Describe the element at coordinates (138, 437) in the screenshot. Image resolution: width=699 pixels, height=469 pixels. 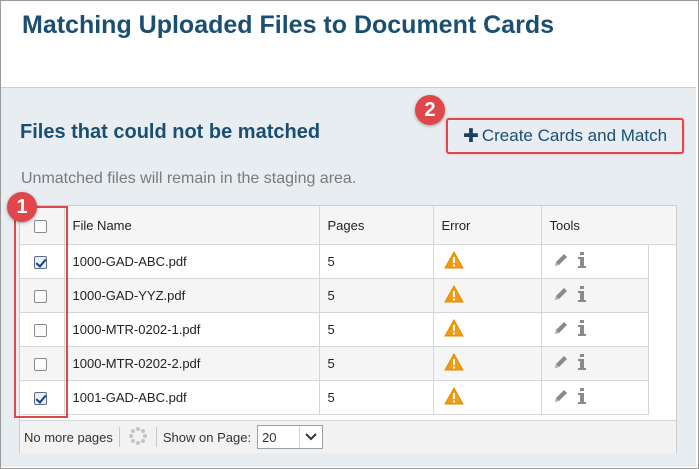
I see `loading-spinner-icon` at that location.